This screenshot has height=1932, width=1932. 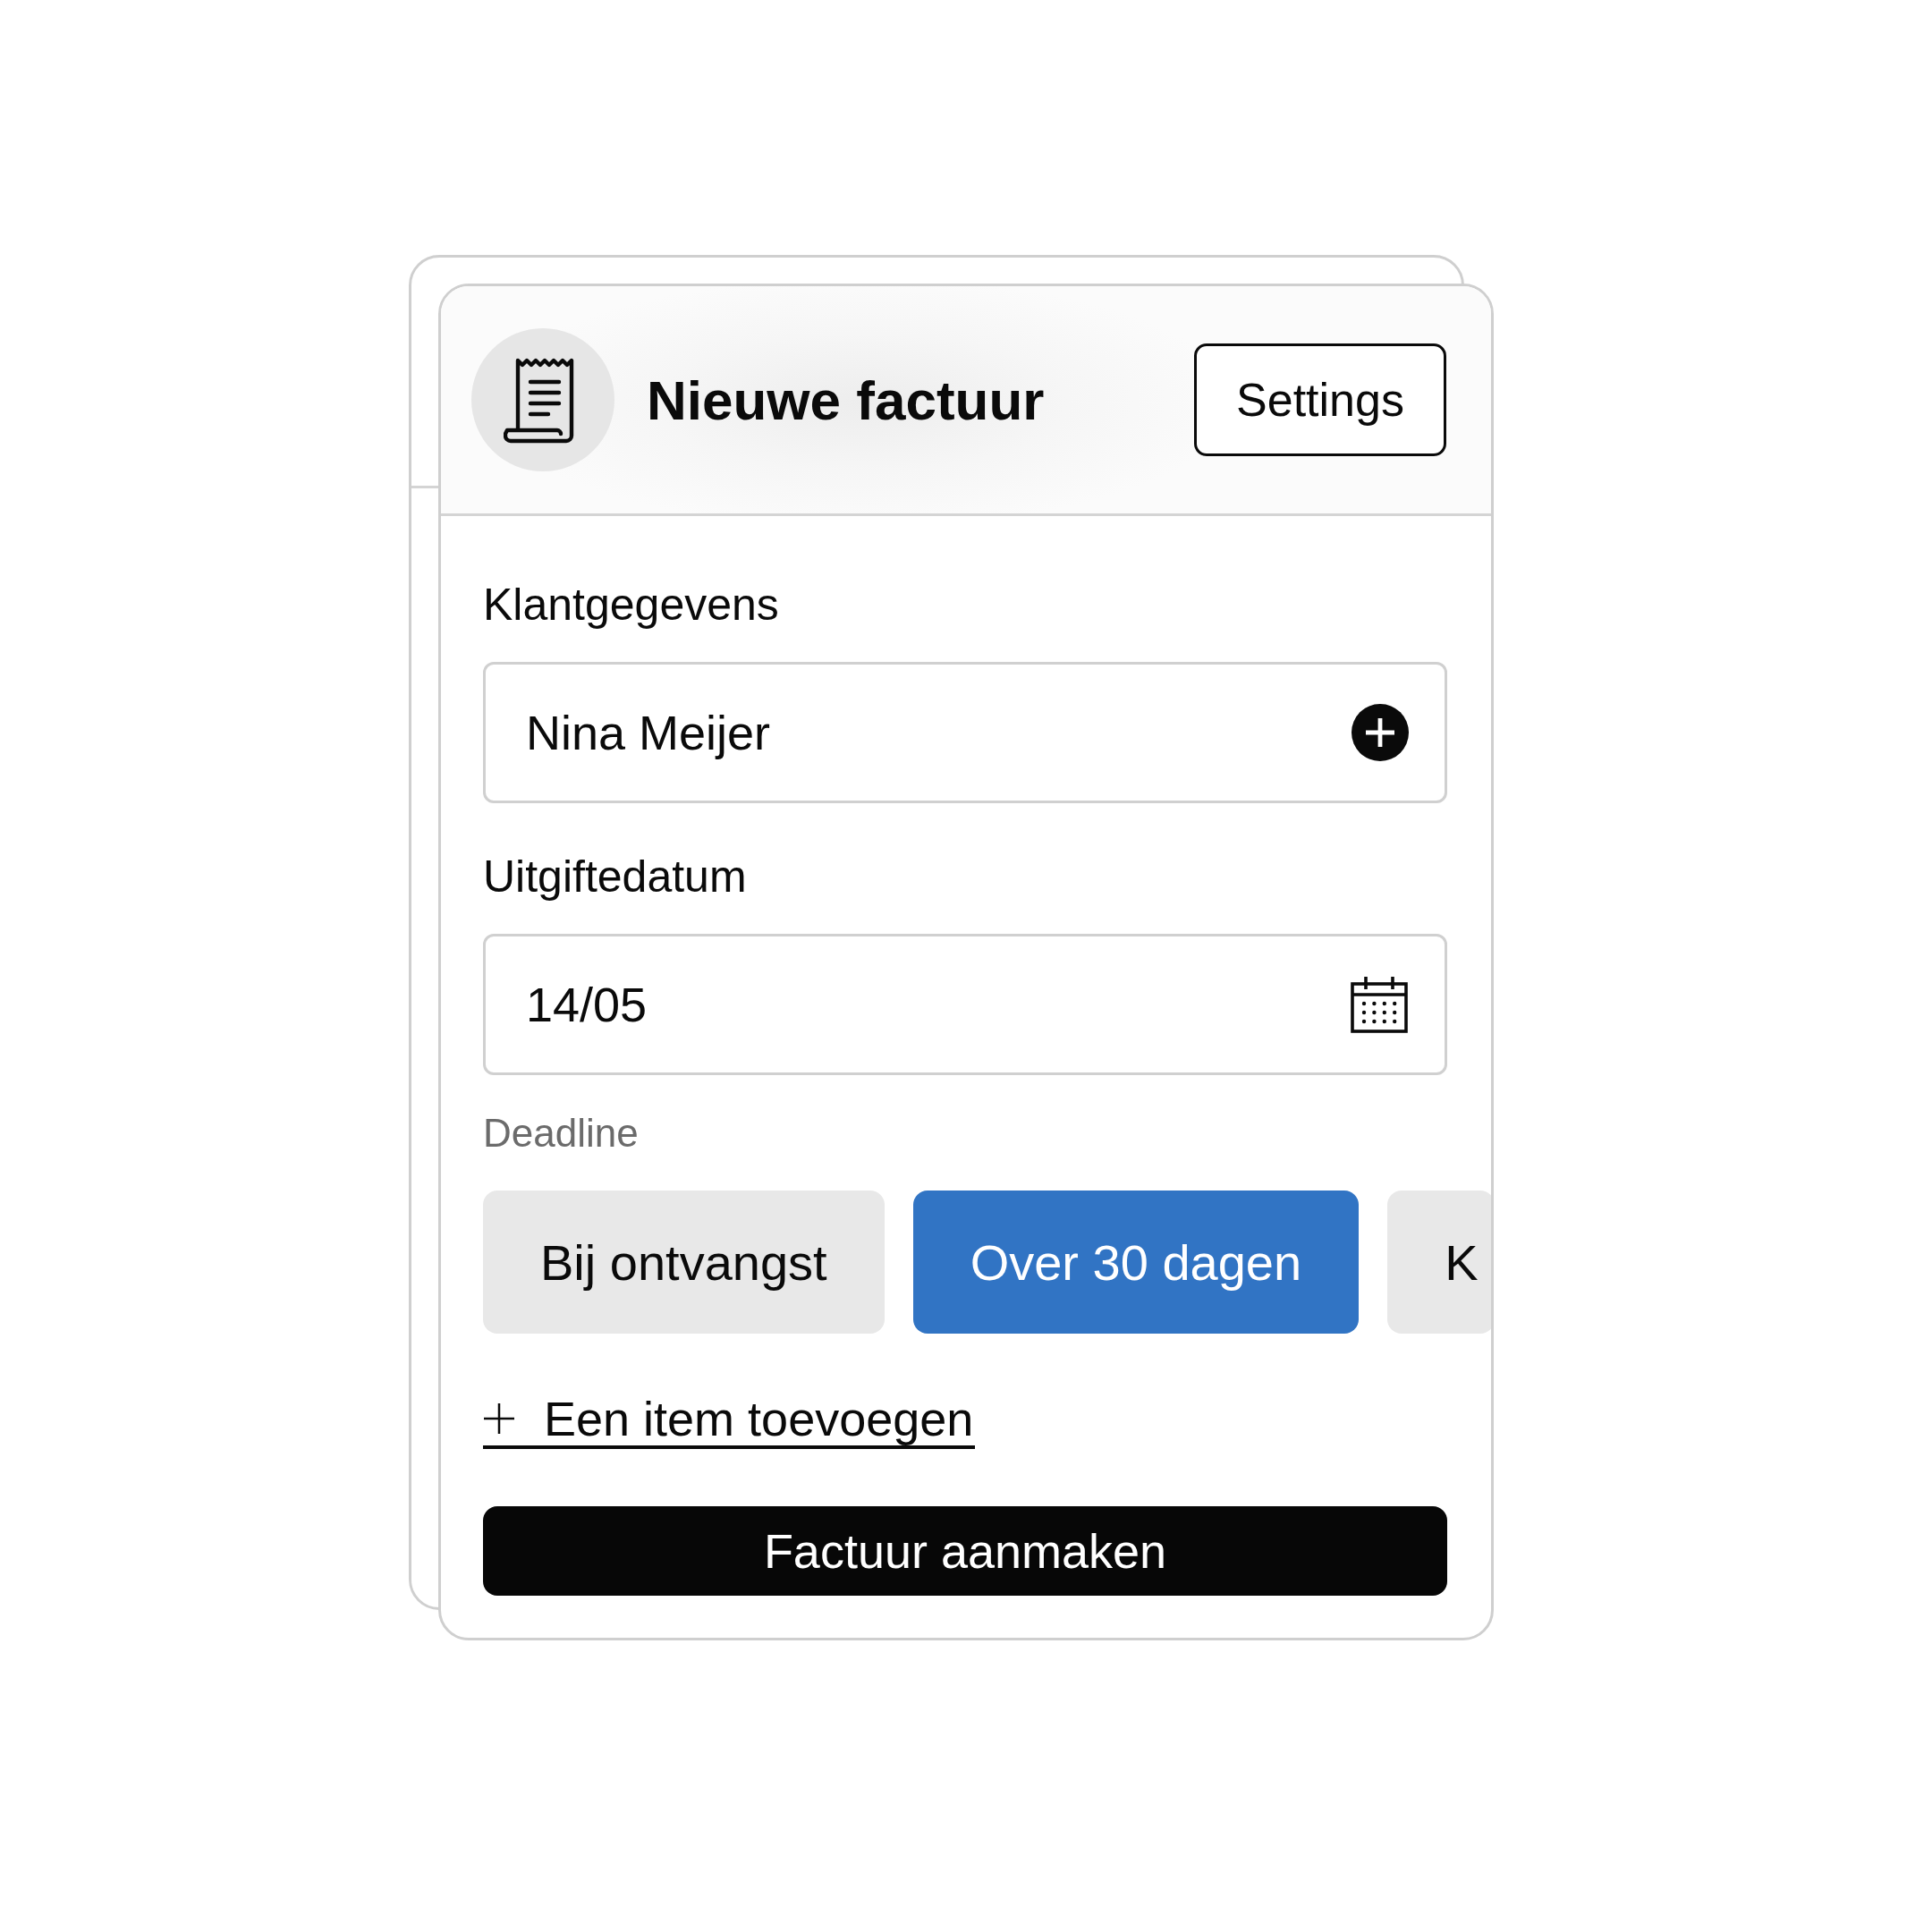 I want to click on client-field: Nina Meijer, so click(x=965, y=732).